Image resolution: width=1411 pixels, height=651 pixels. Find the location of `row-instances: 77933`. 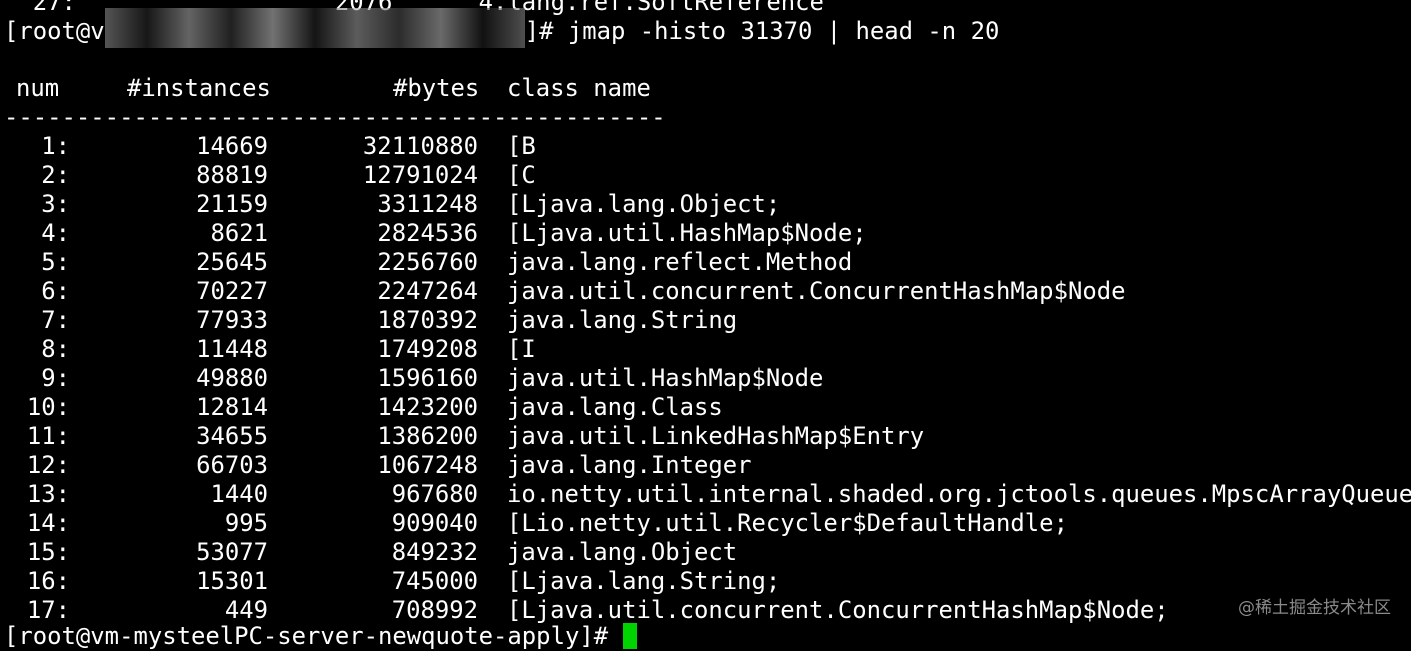

row-instances: 77933 is located at coordinates (232, 320).